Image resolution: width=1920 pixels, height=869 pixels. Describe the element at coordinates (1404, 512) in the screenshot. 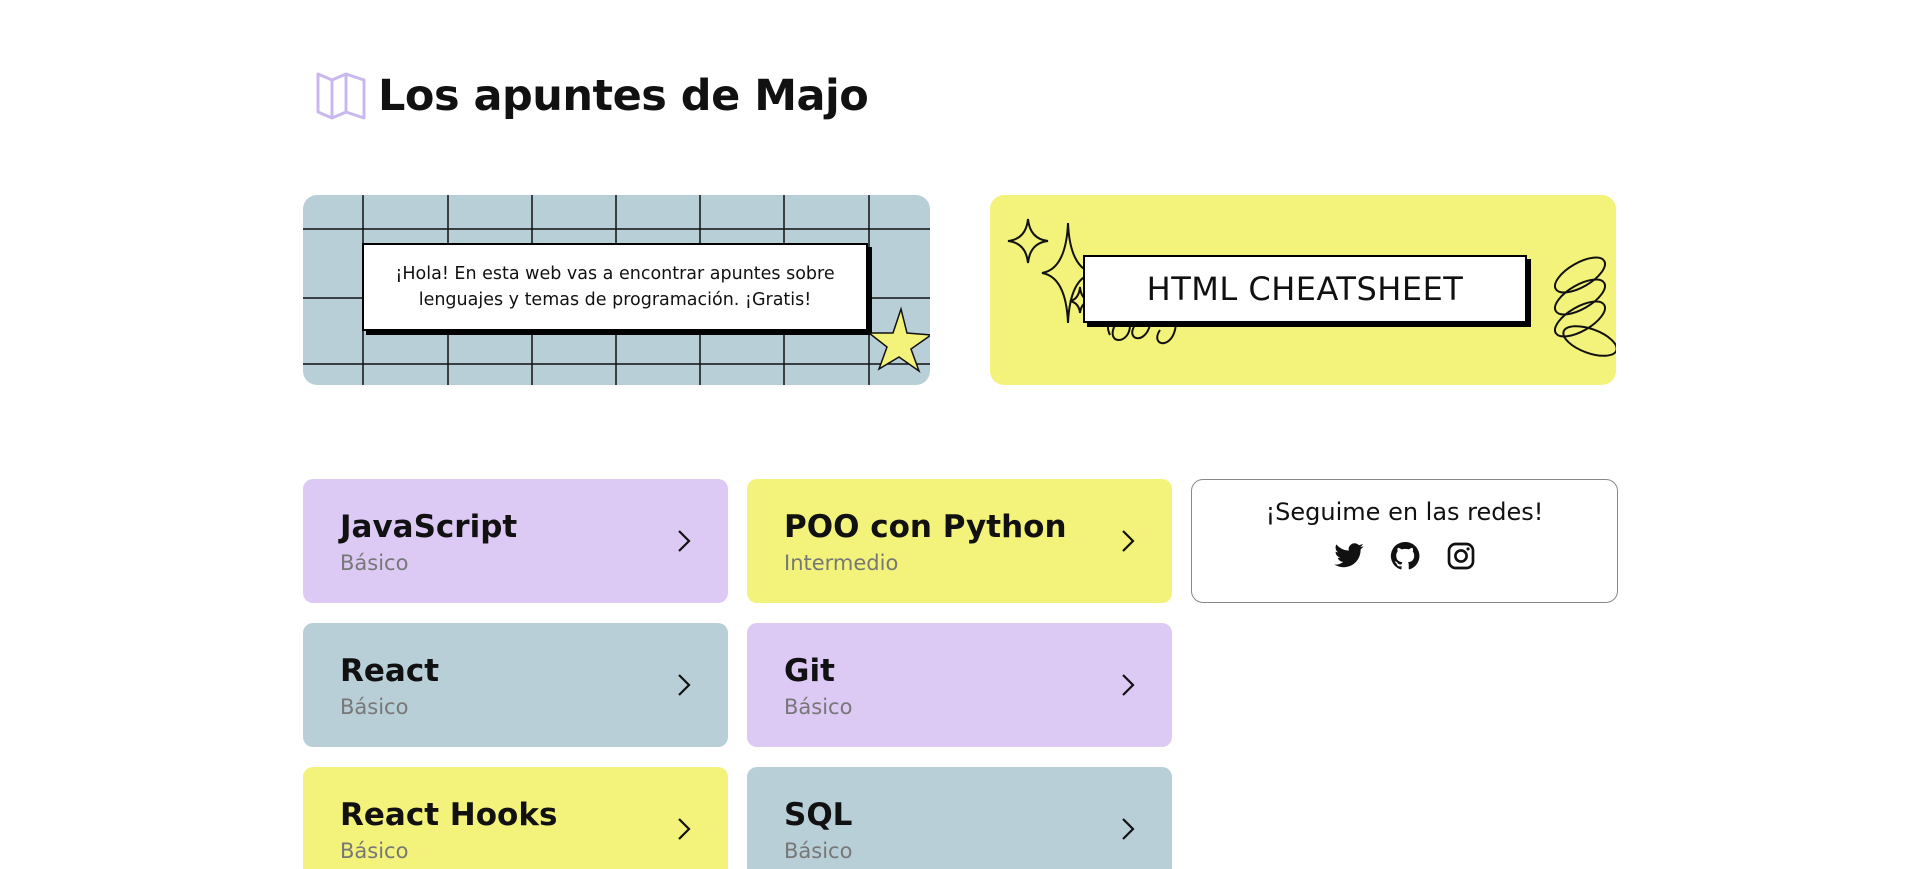

I see `social-title: ¡Seguime en las redes!` at that location.